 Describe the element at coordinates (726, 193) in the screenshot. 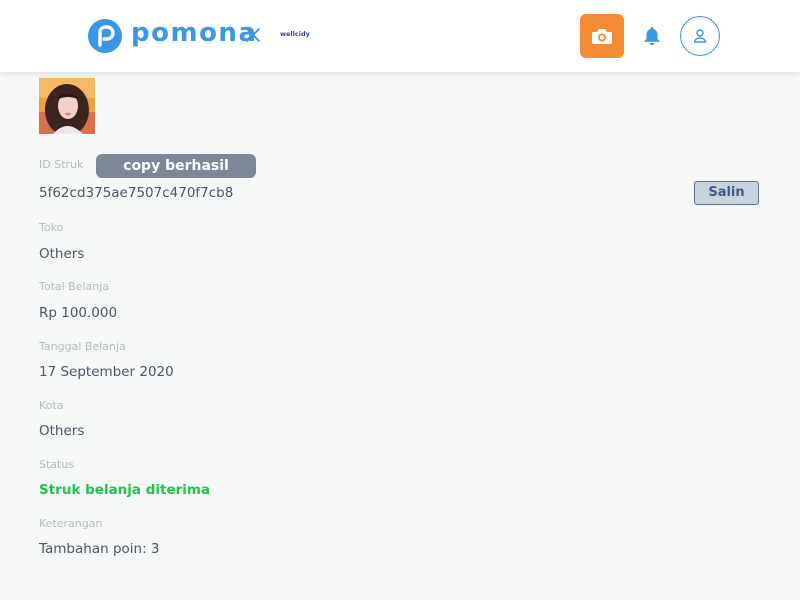

I see `copy-id-button: Salin` at that location.